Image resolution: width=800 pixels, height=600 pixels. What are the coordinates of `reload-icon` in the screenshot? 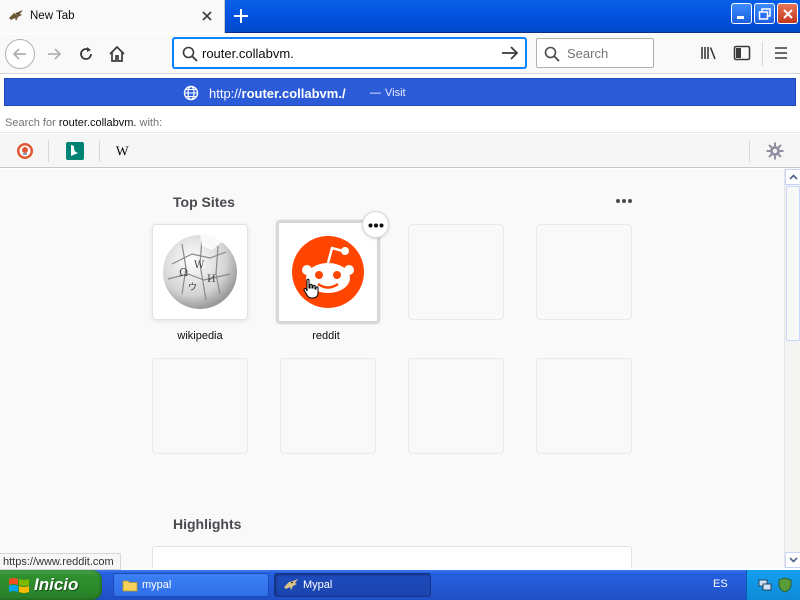 It's located at (86, 53).